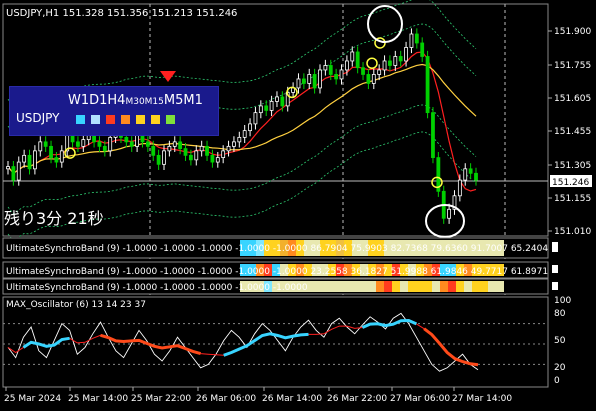 The height and width of the screenshot is (411, 596). What do you see at coordinates (32, 399) in the screenshot?
I see `time-tick-label: 25 Mar 2024` at bounding box center [32, 399].